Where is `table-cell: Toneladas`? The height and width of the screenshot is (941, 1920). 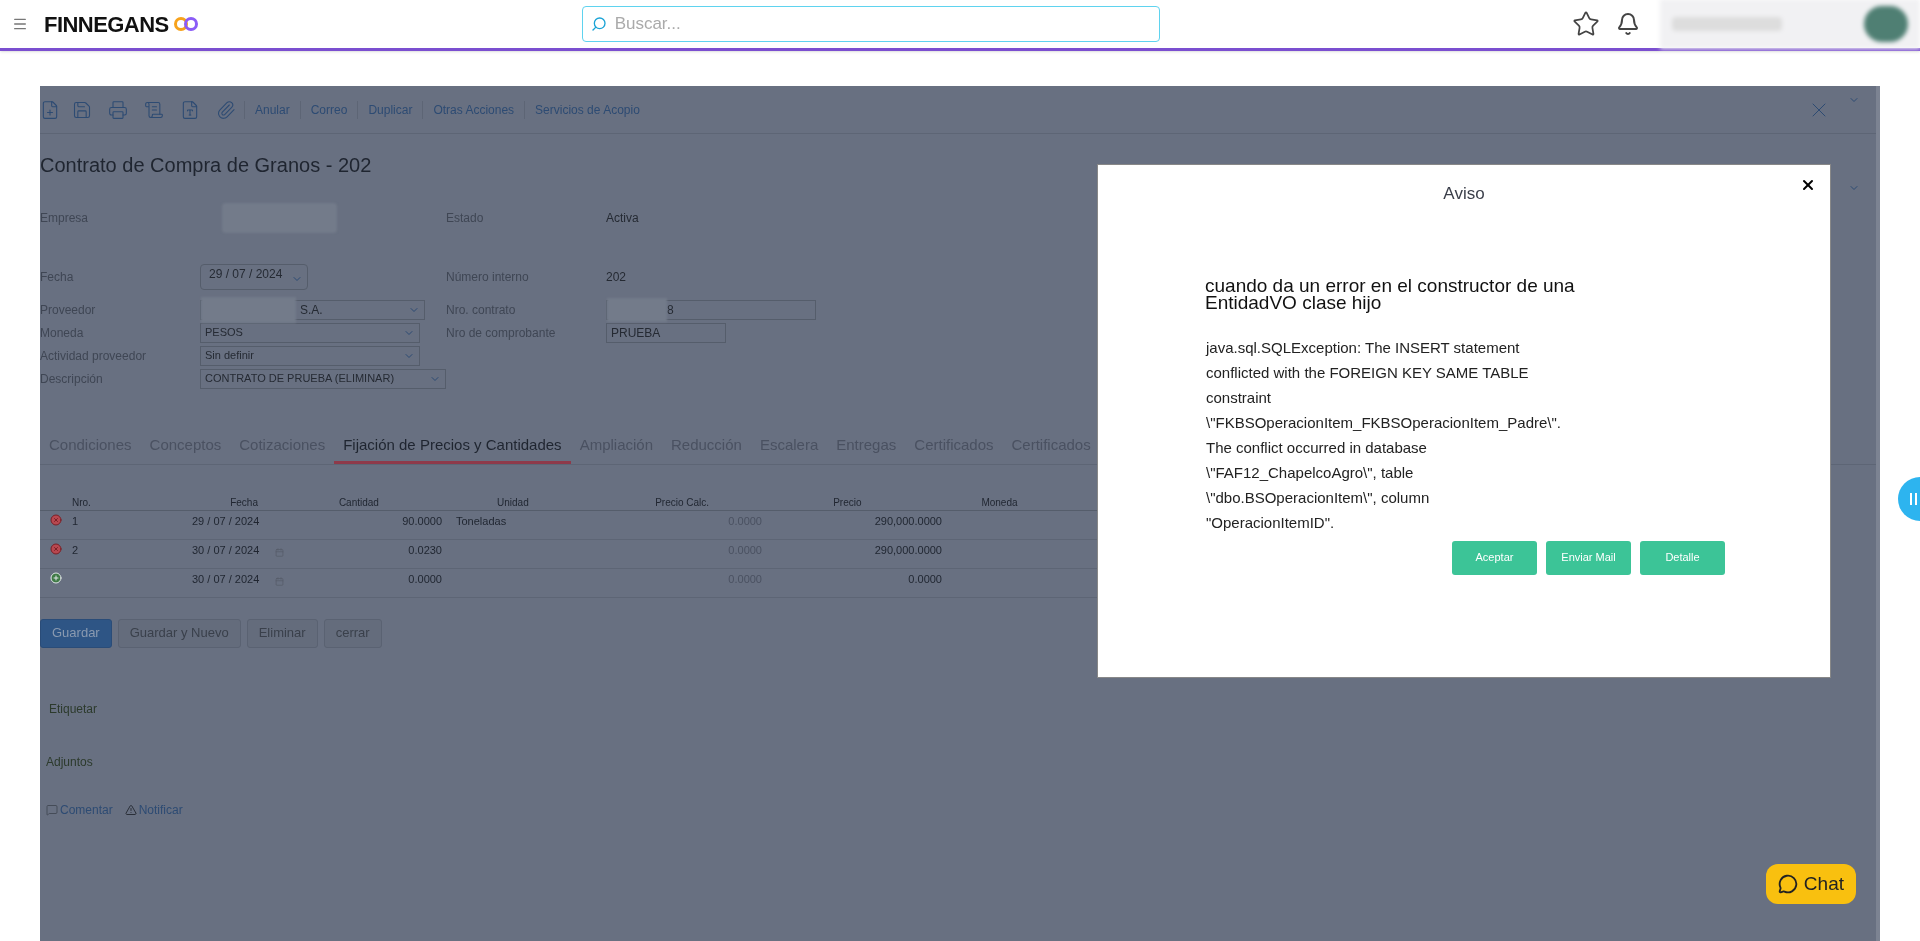 table-cell: Toneladas is located at coordinates (481, 520).